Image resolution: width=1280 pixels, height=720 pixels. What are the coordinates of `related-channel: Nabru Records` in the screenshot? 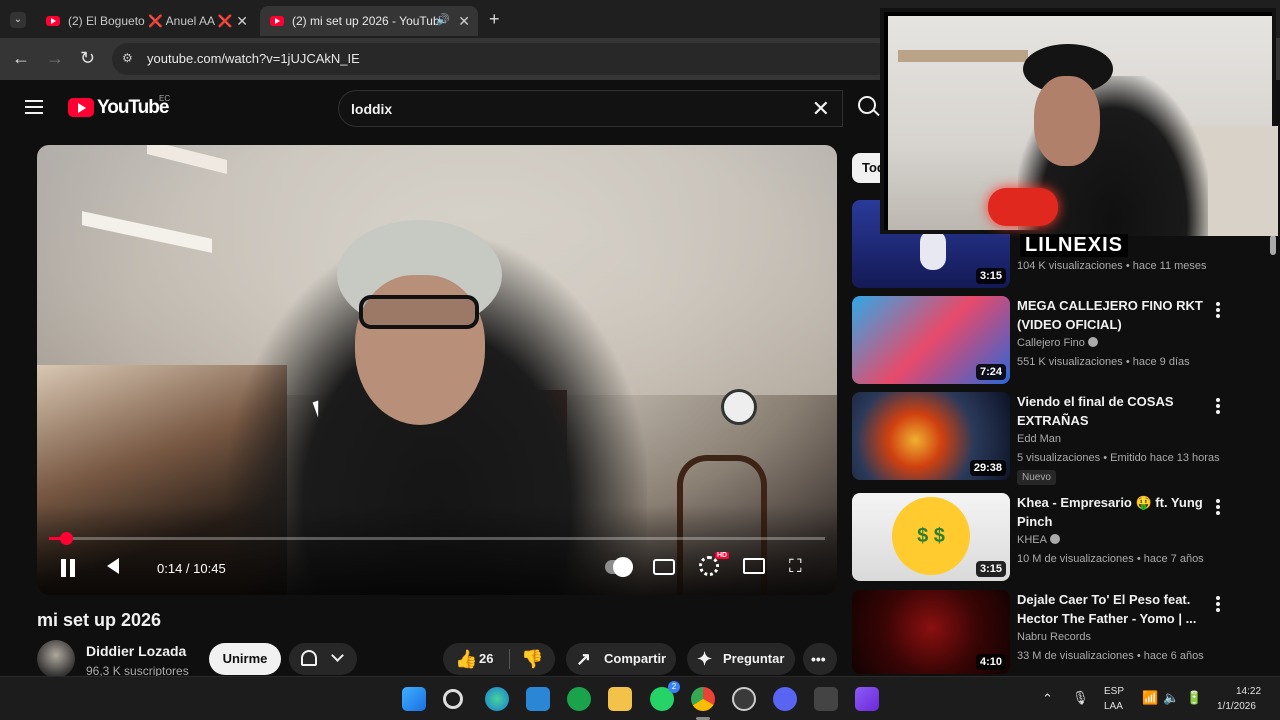 It's located at (1054, 637).